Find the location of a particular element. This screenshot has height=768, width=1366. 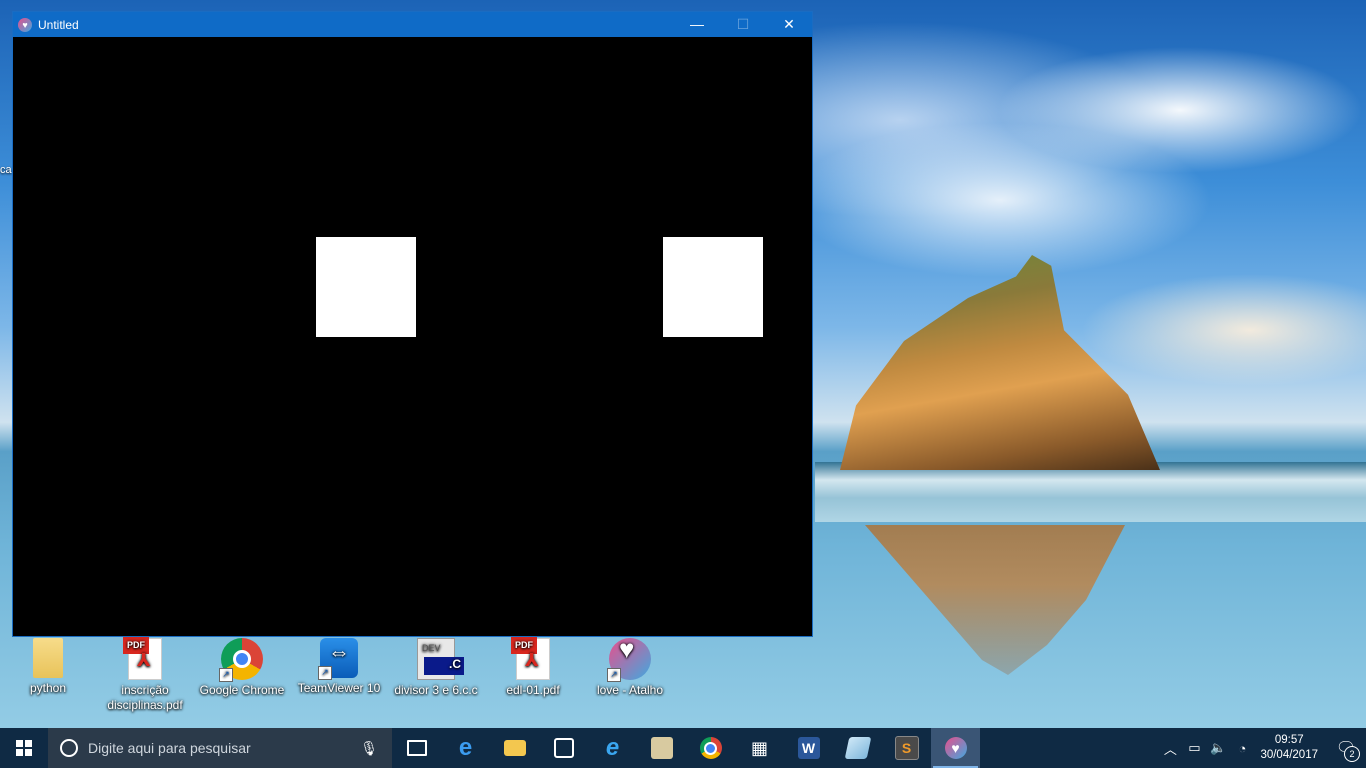

taskbar-word: W is located at coordinates (808, 748).